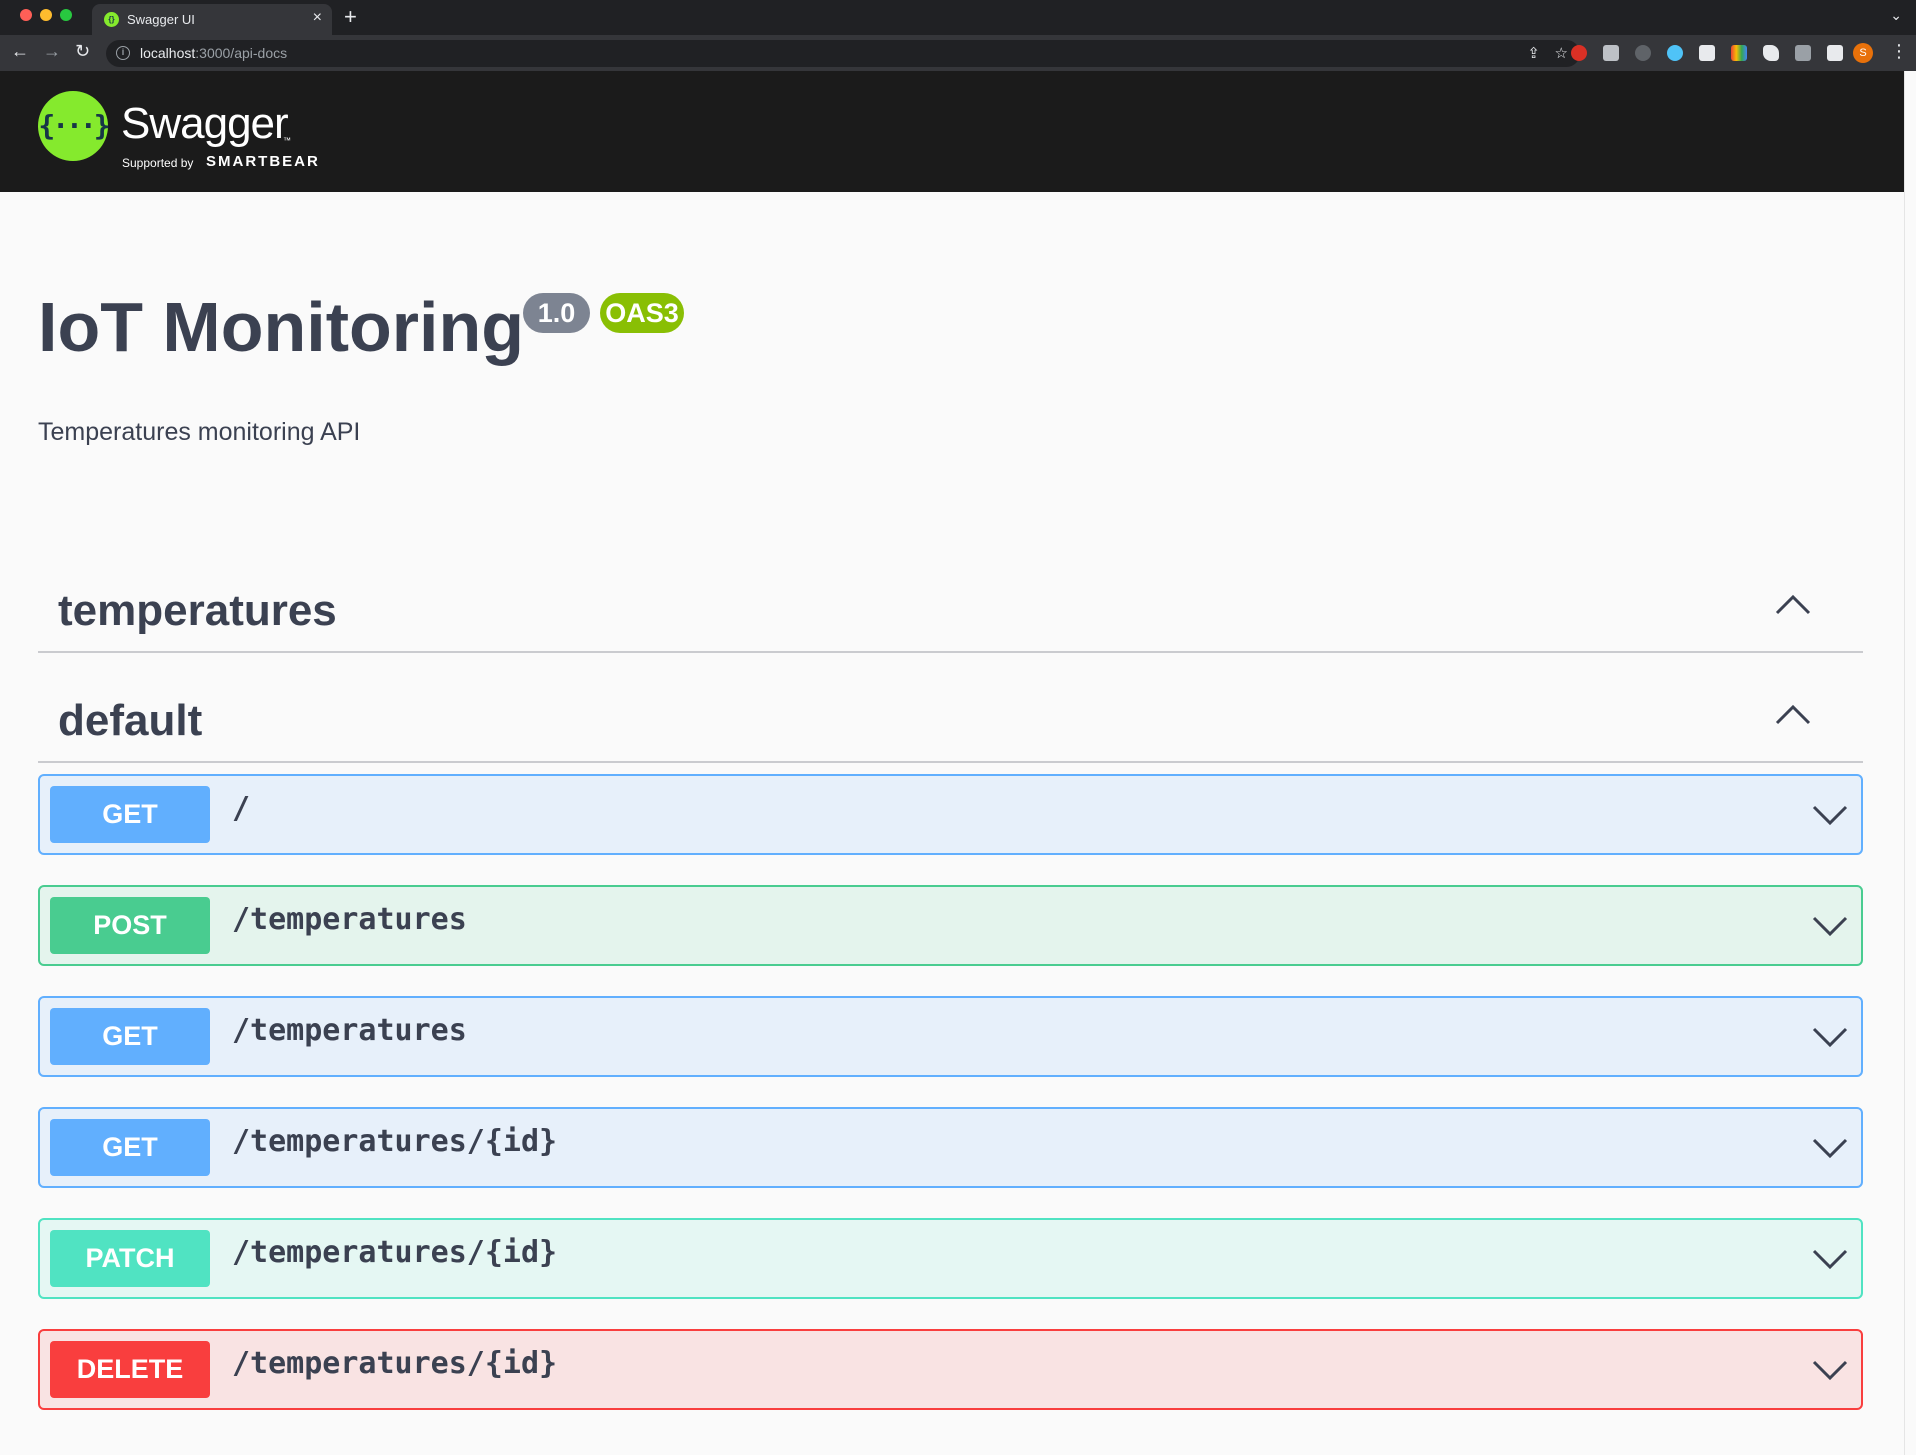 The image size is (1916, 1455). What do you see at coordinates (1899, 51) in the screenshot?
I see `browser-menu-icon: ⋮` at bounding box center [1899, 51].